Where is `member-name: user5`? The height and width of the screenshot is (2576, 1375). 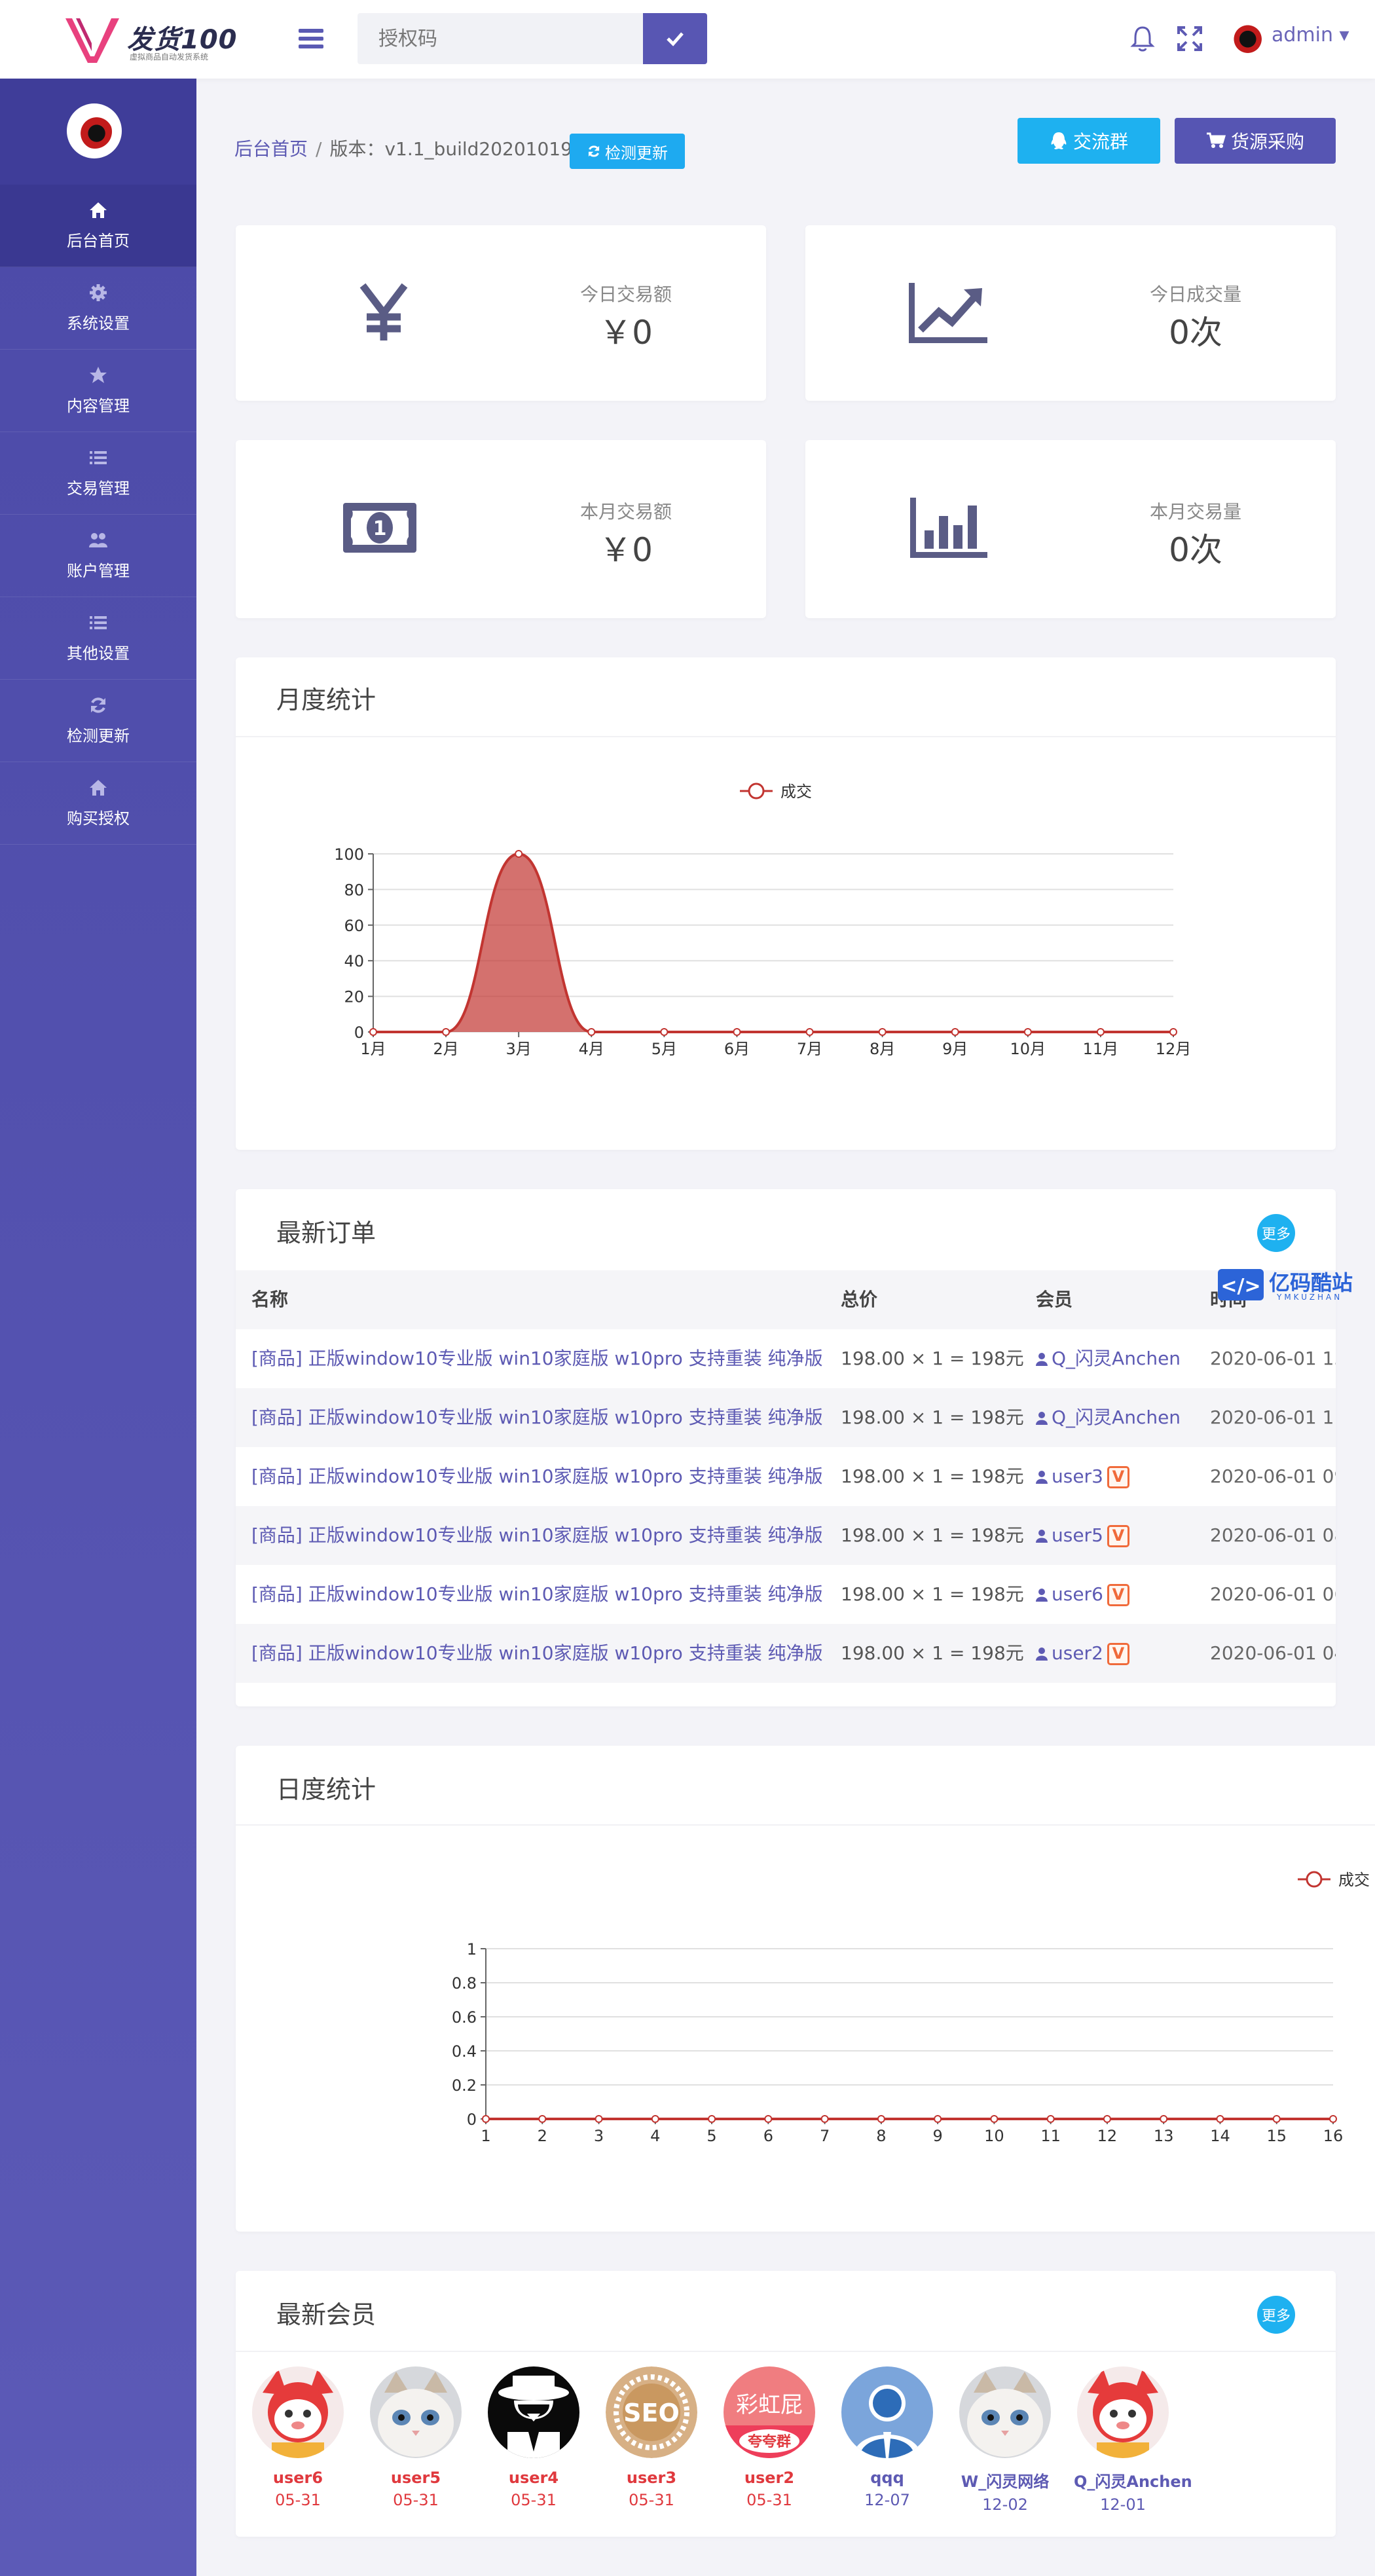 member-name: user5 is located at coordinates (1077, 1535).